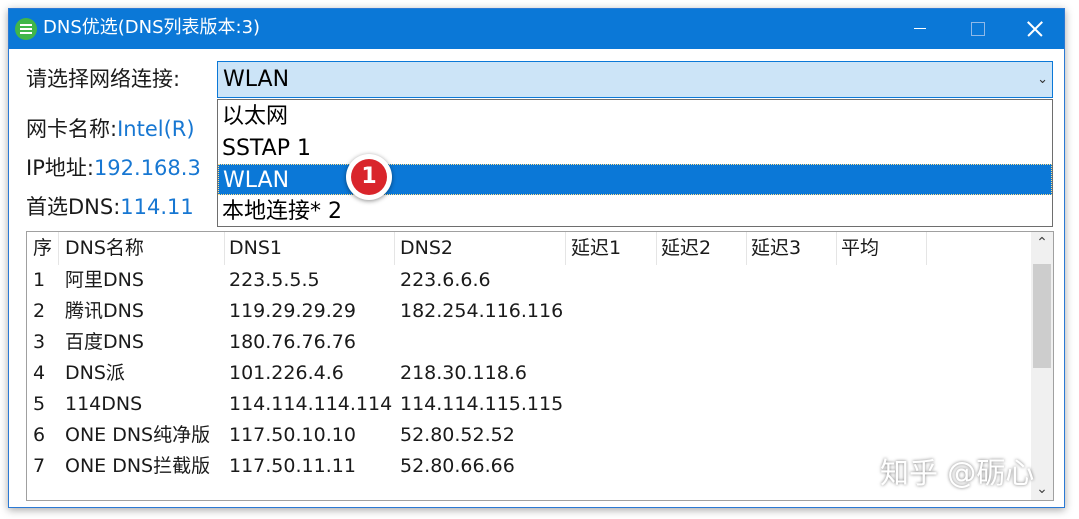  I want to click on connection-select-value: WLAN, so click(256, 79).